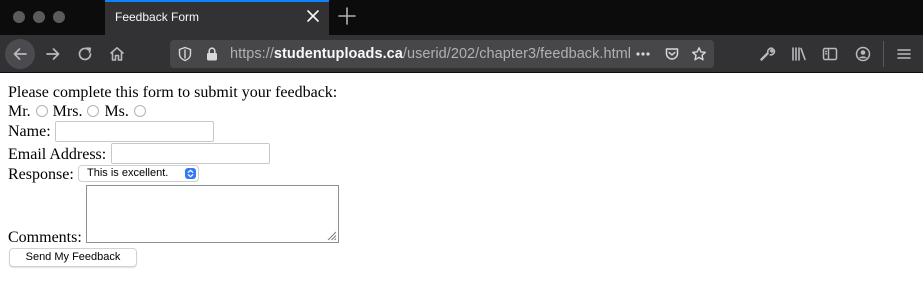 This screenshot has height=303, width=923. I want to click on forward-button, so click(53, 54).